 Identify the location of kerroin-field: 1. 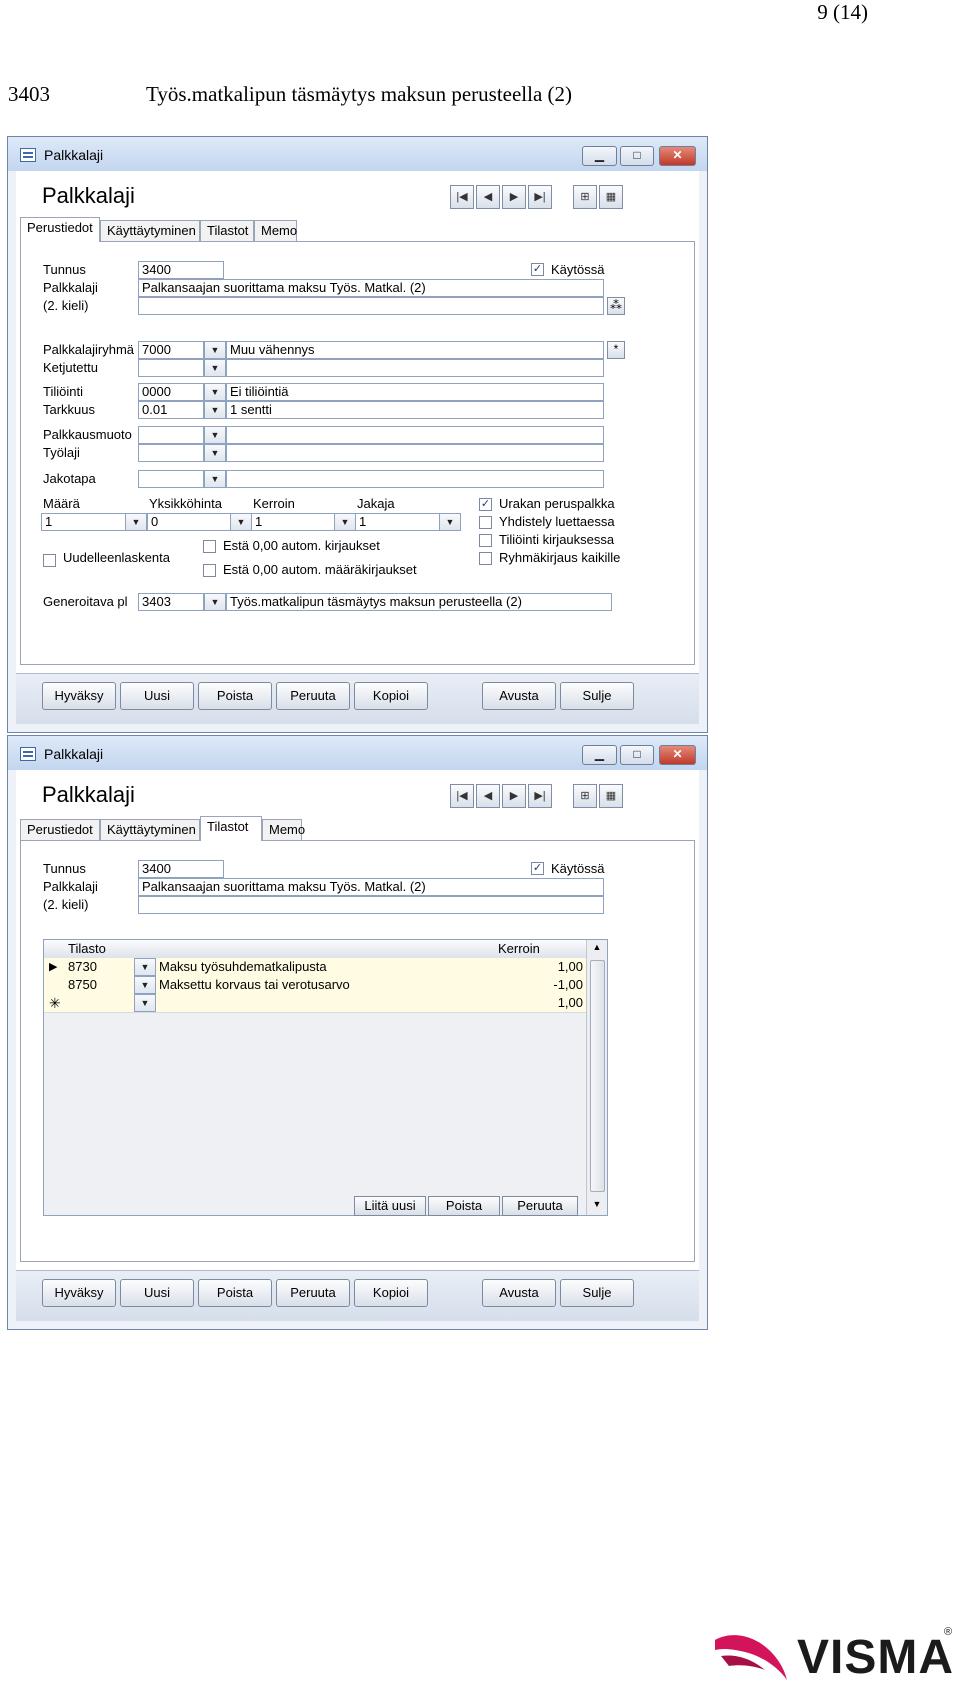
(293, 522).